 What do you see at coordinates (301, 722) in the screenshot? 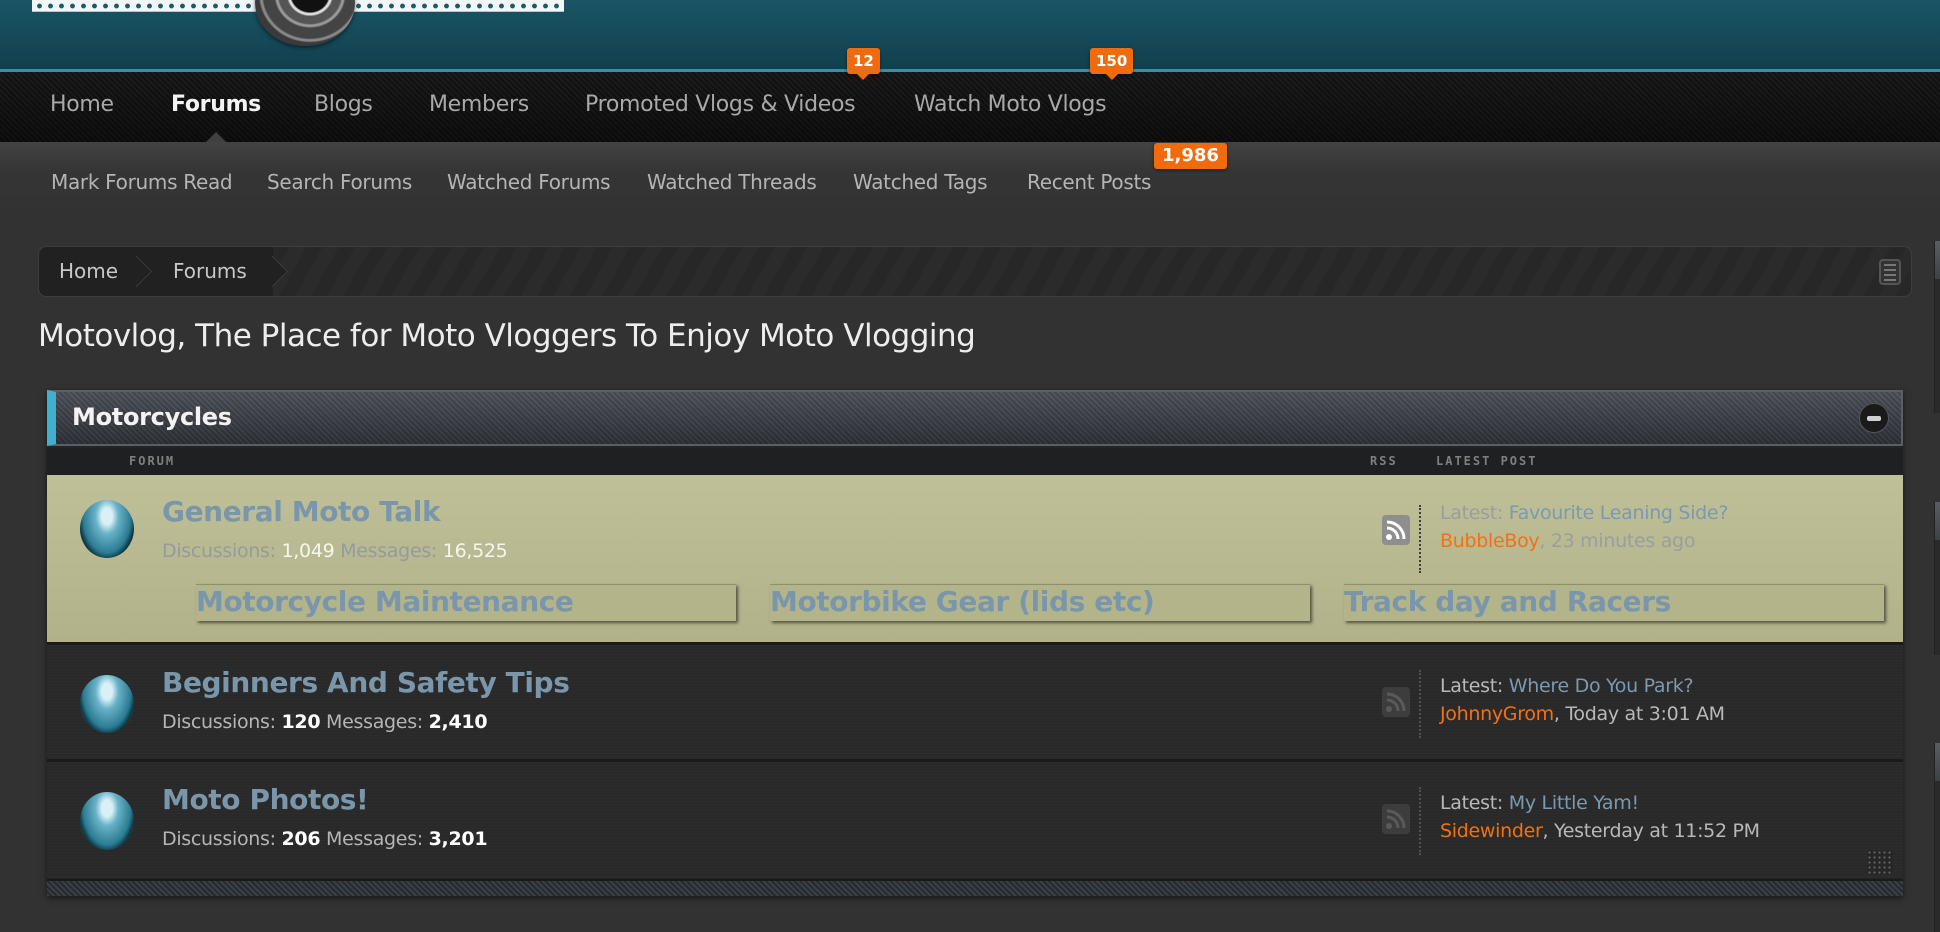
I see `discussions-count: 120` at bounding box center [301, 722].